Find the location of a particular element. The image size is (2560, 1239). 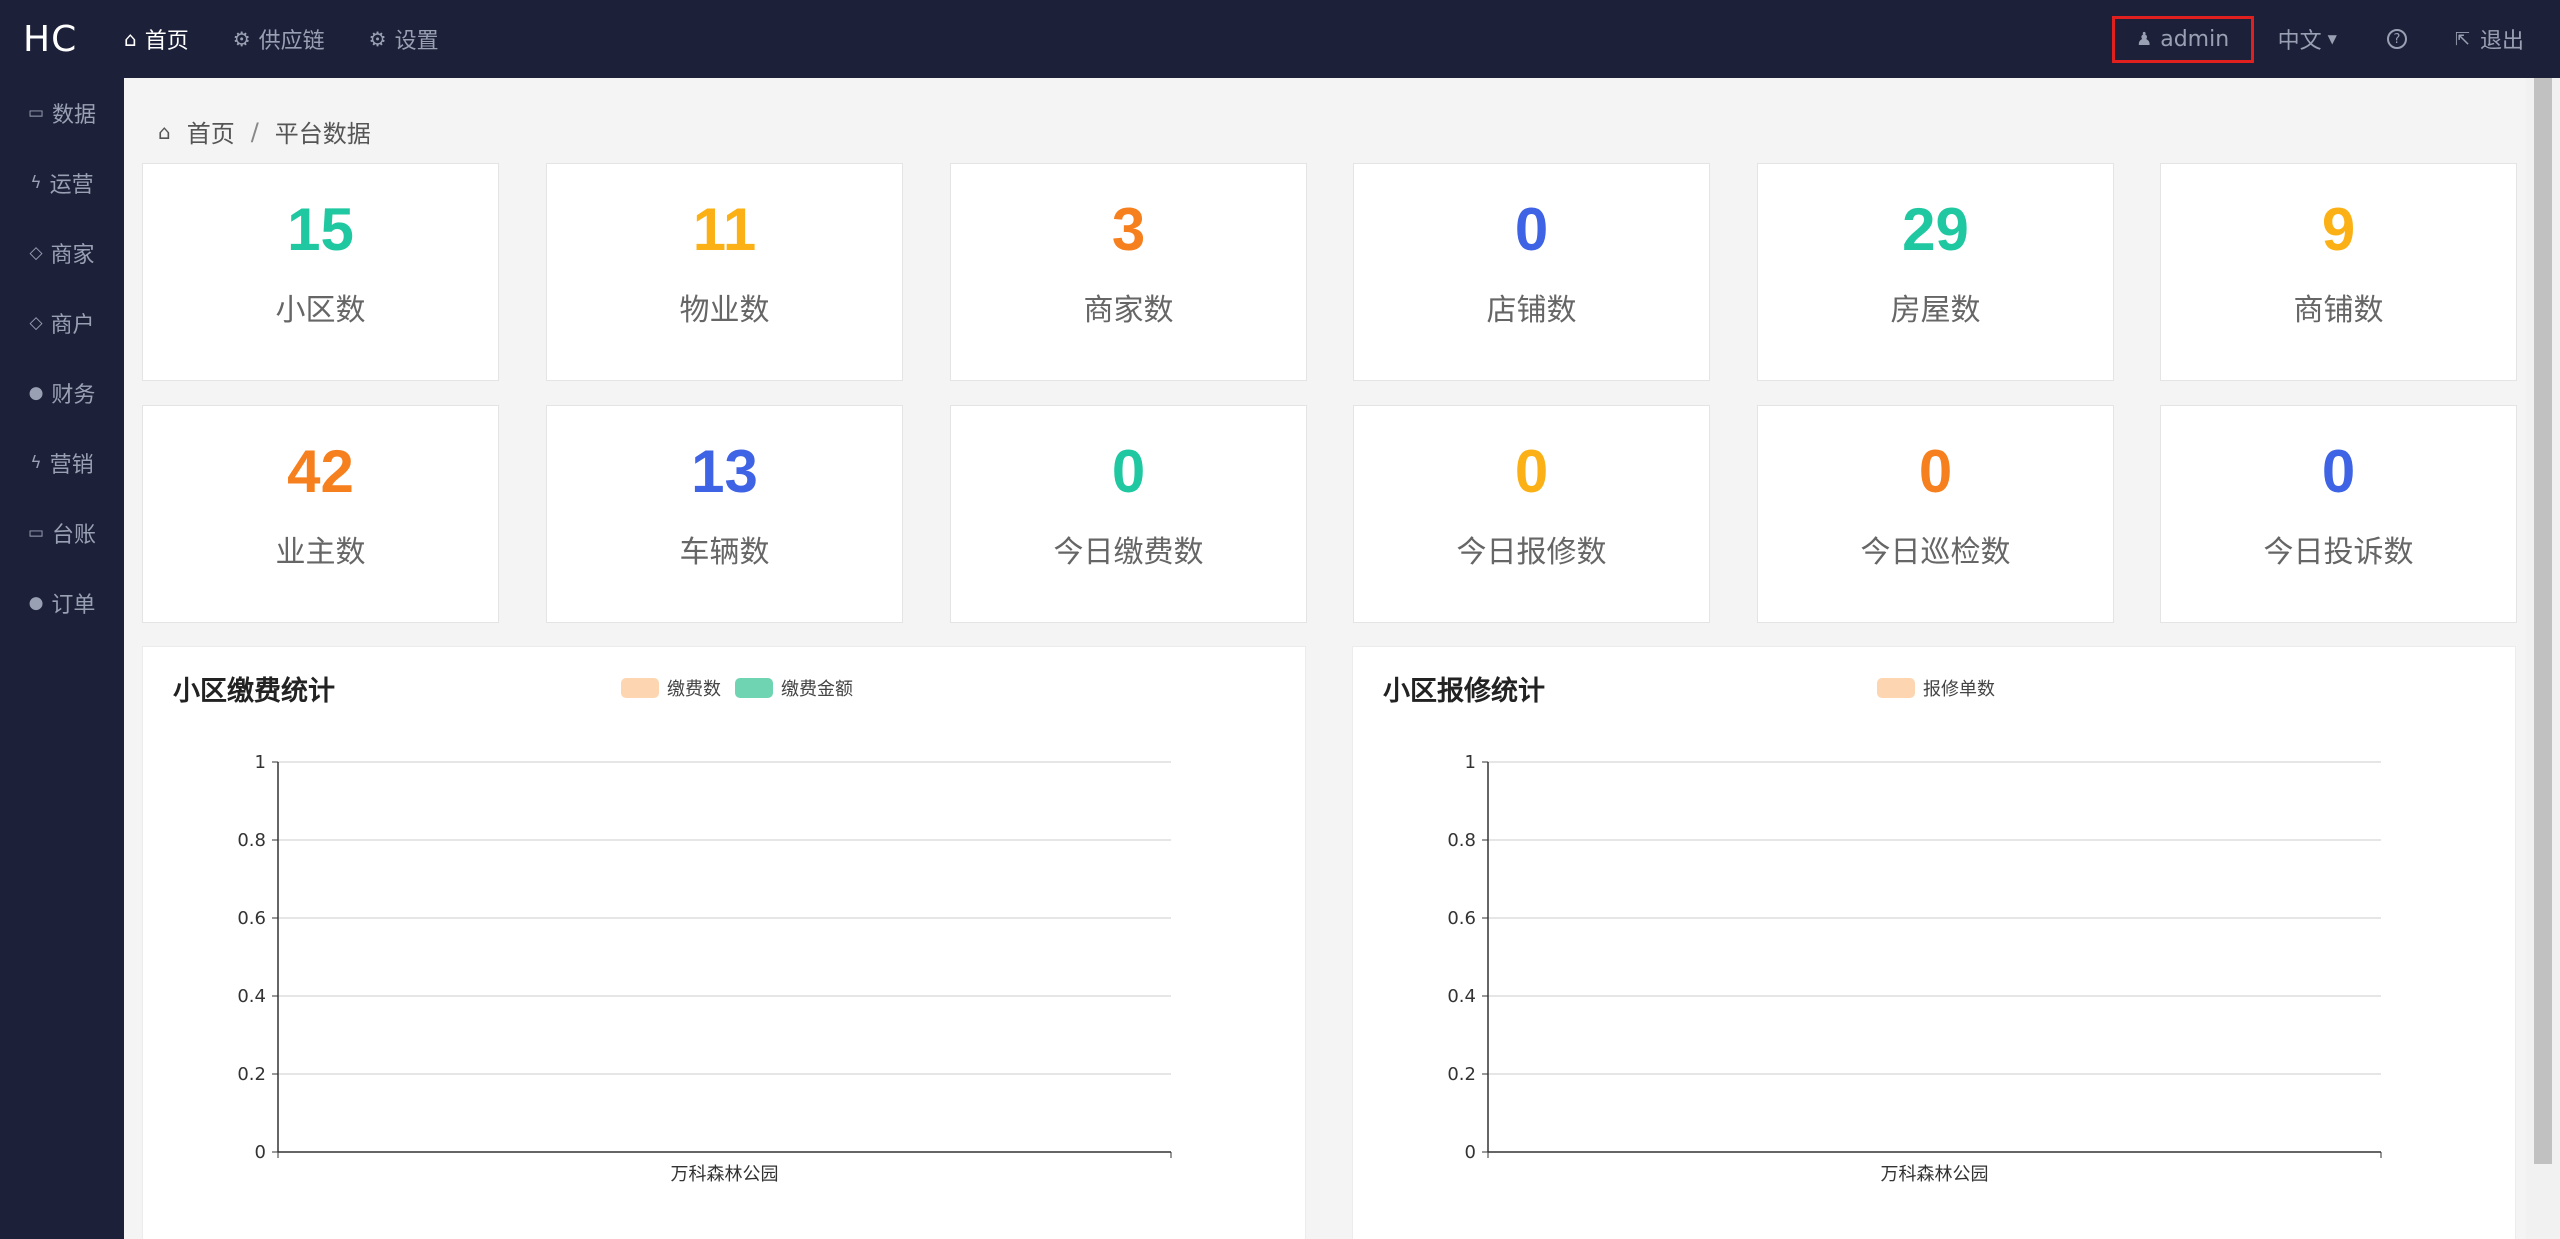

sidebar-item-label: 商家 is located at coordinates (72, 255).